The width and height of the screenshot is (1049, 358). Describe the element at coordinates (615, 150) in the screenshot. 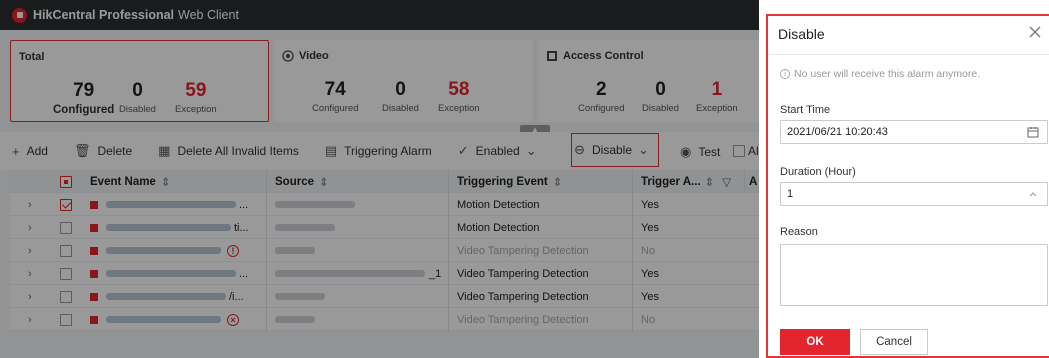

I see `disable-dropdown: ⊖ Disable ⌄` at that location.